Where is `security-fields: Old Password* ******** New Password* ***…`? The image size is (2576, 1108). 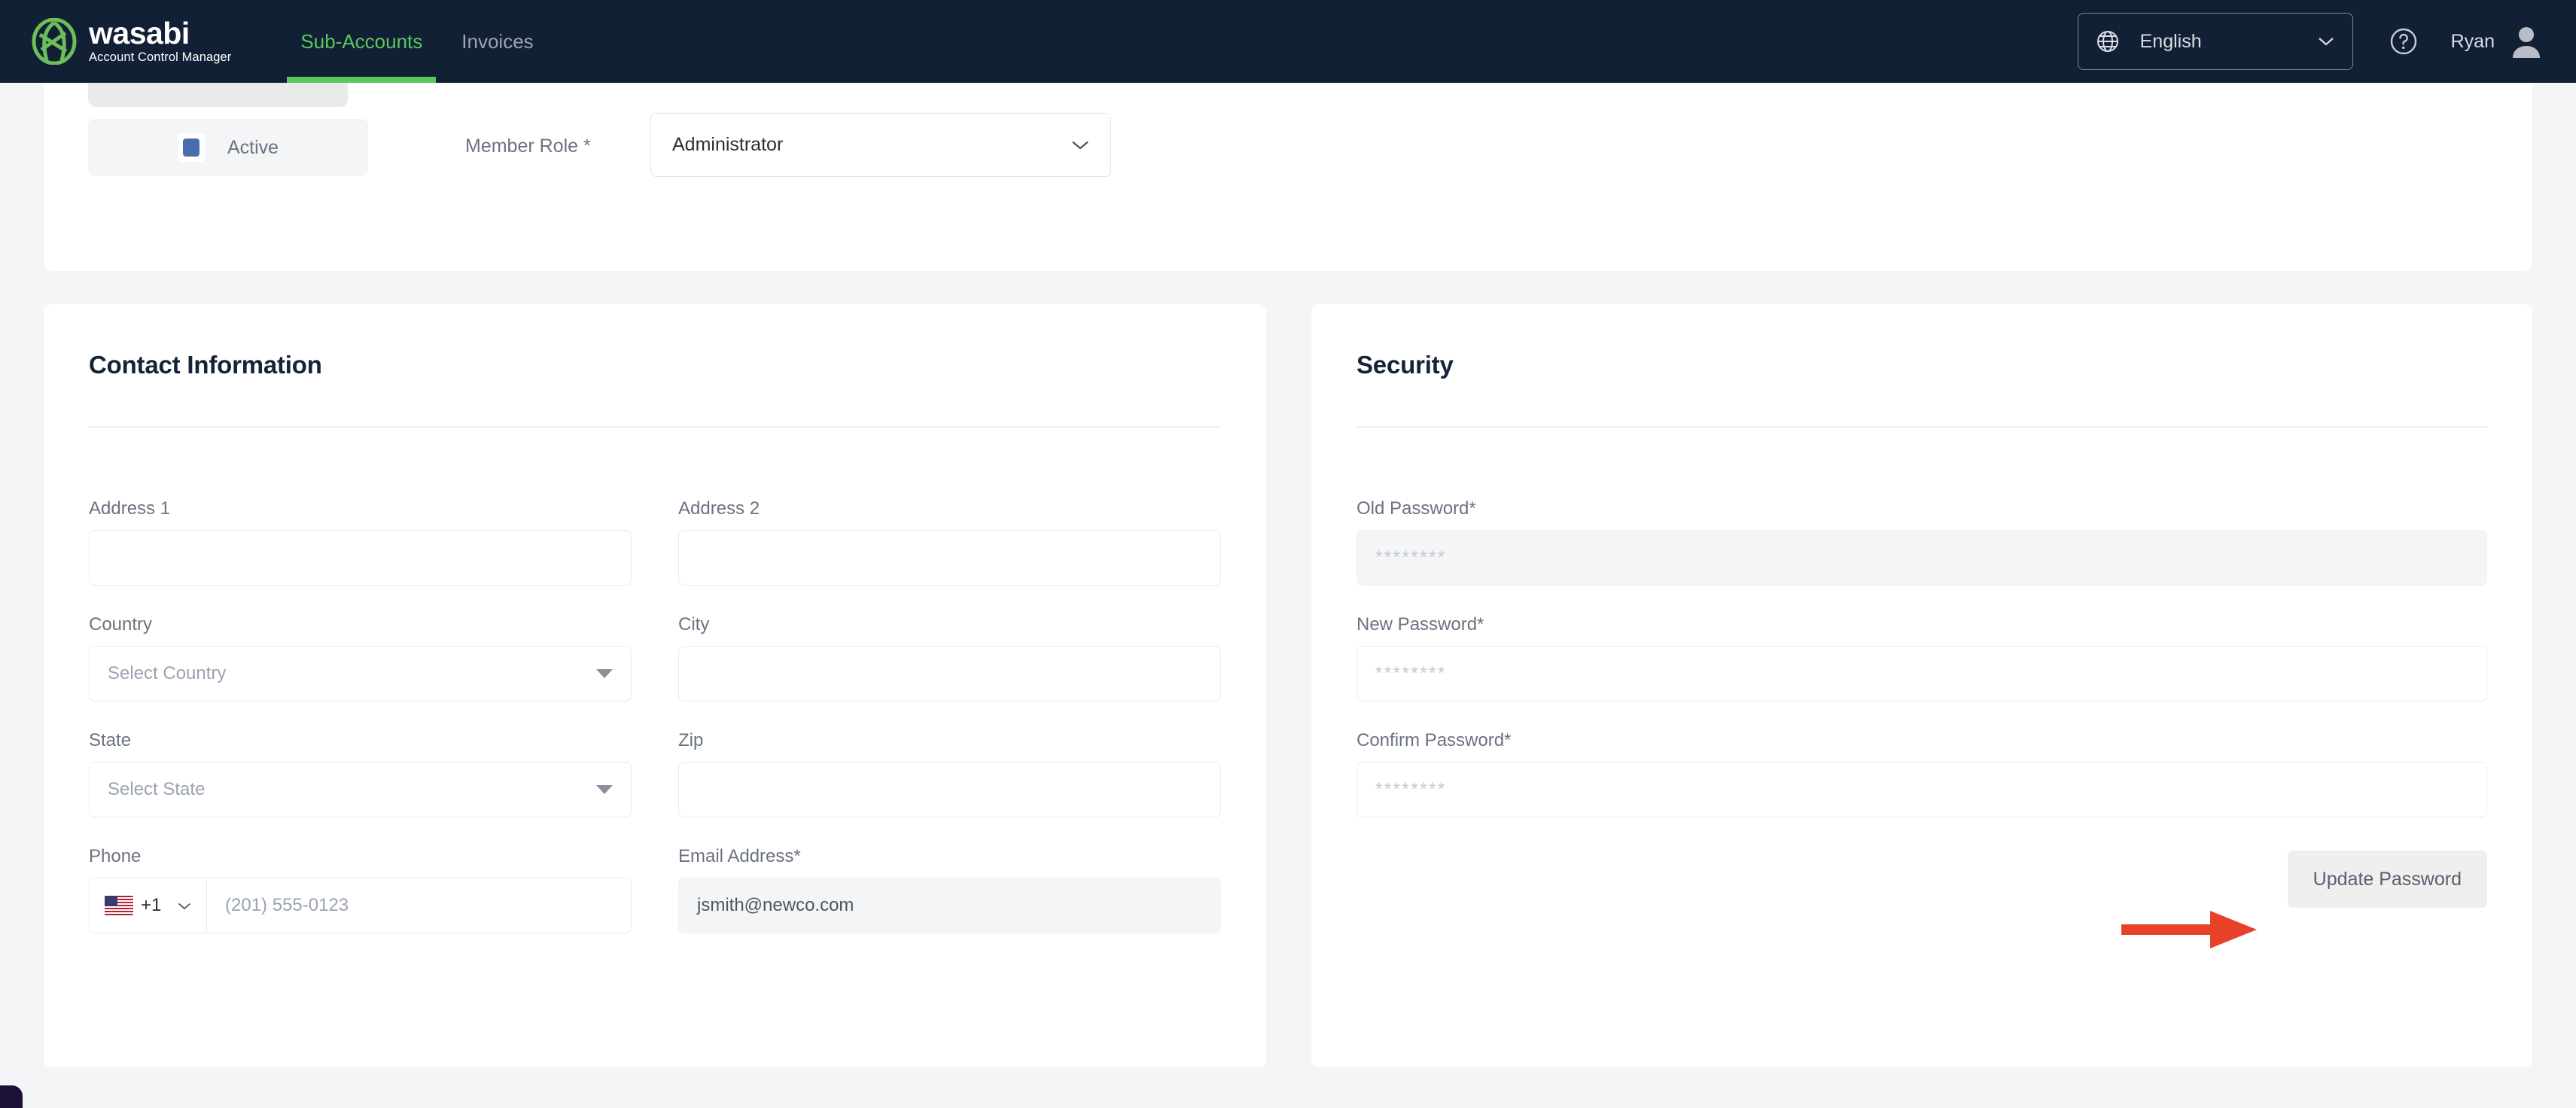
security-fields: Old Password* ******** New Password* ***… is located at coordinates (1922, 672).